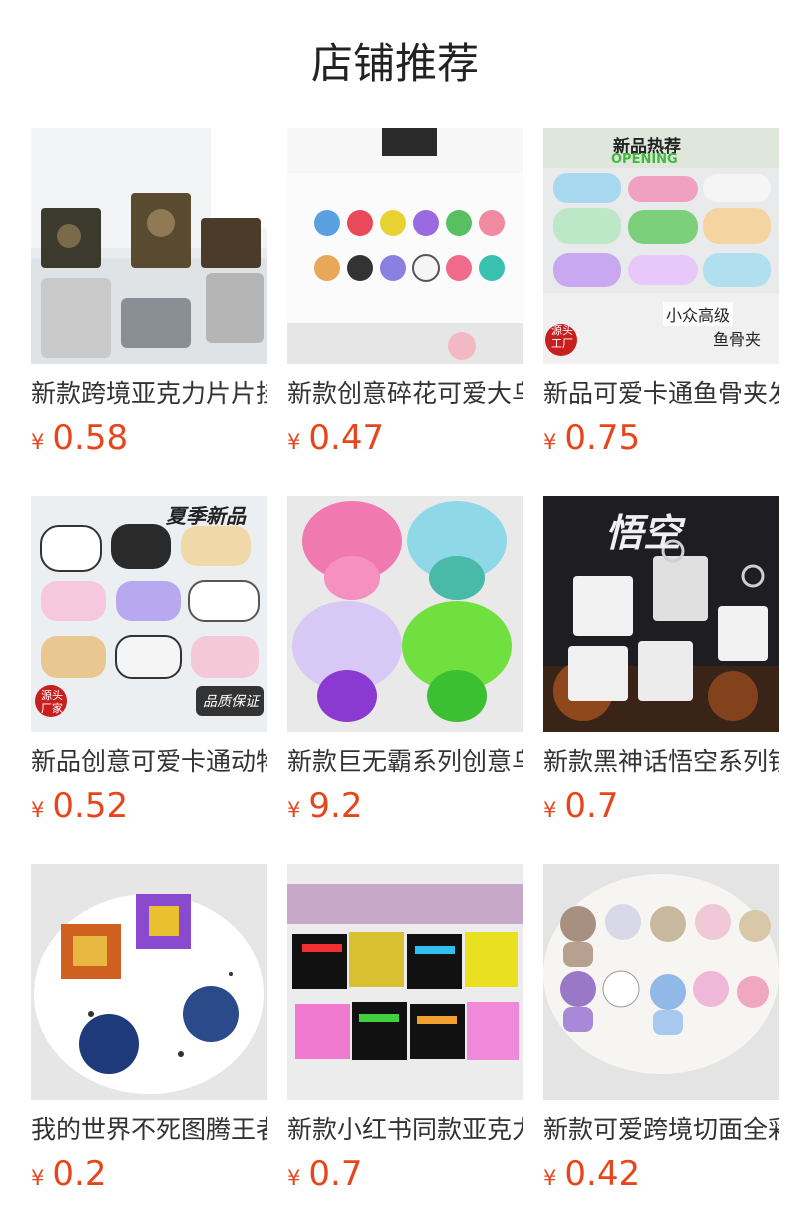  I want to click on product-card: 悟空 新款黑神话悟空系列钥匙 ¥0.7, so click(661, 661).